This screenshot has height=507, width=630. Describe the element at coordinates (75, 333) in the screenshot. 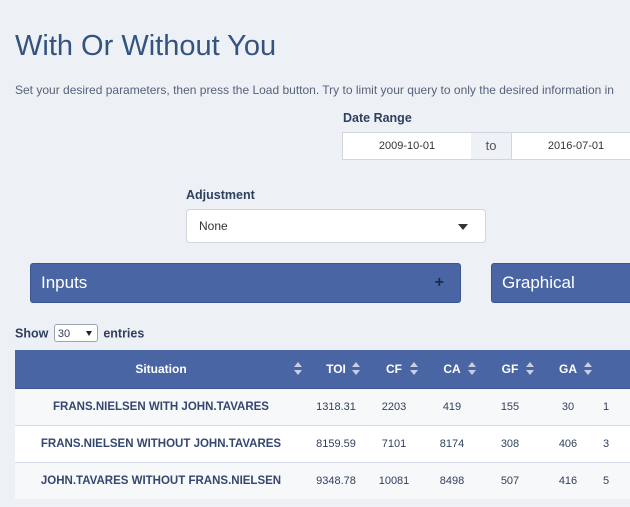

I see `entries-select: 30` at that location.